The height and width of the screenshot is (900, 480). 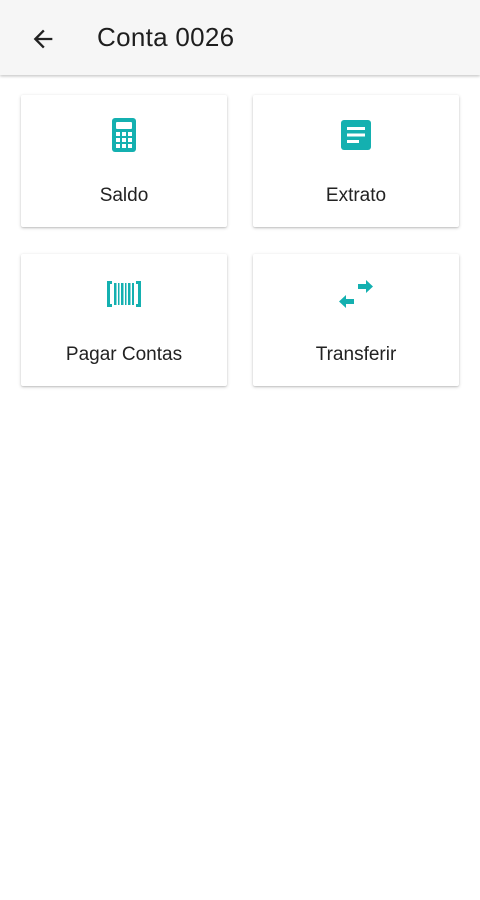 I want to click on pagar-contas-card: Pagar Contas, so click(x=124, y=320).